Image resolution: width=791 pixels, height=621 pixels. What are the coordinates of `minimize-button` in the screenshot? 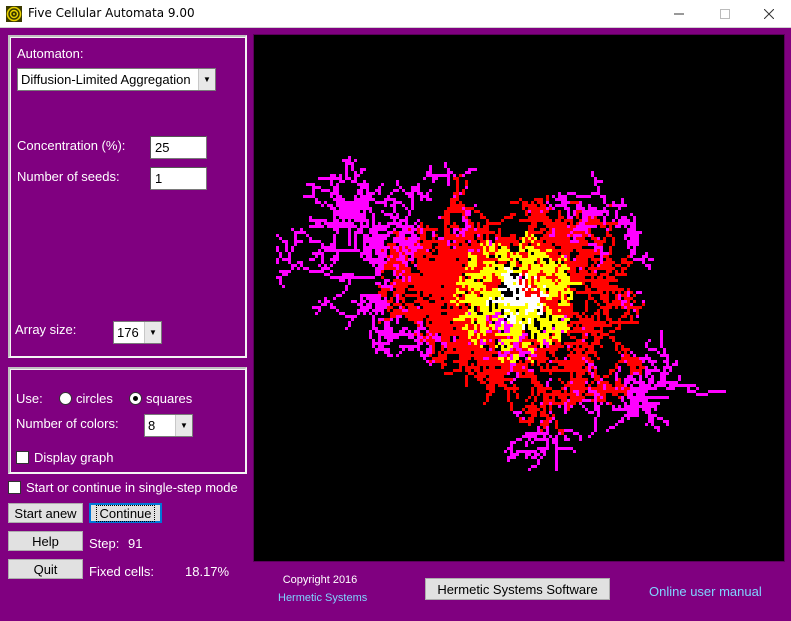 It's located at (679, 14).